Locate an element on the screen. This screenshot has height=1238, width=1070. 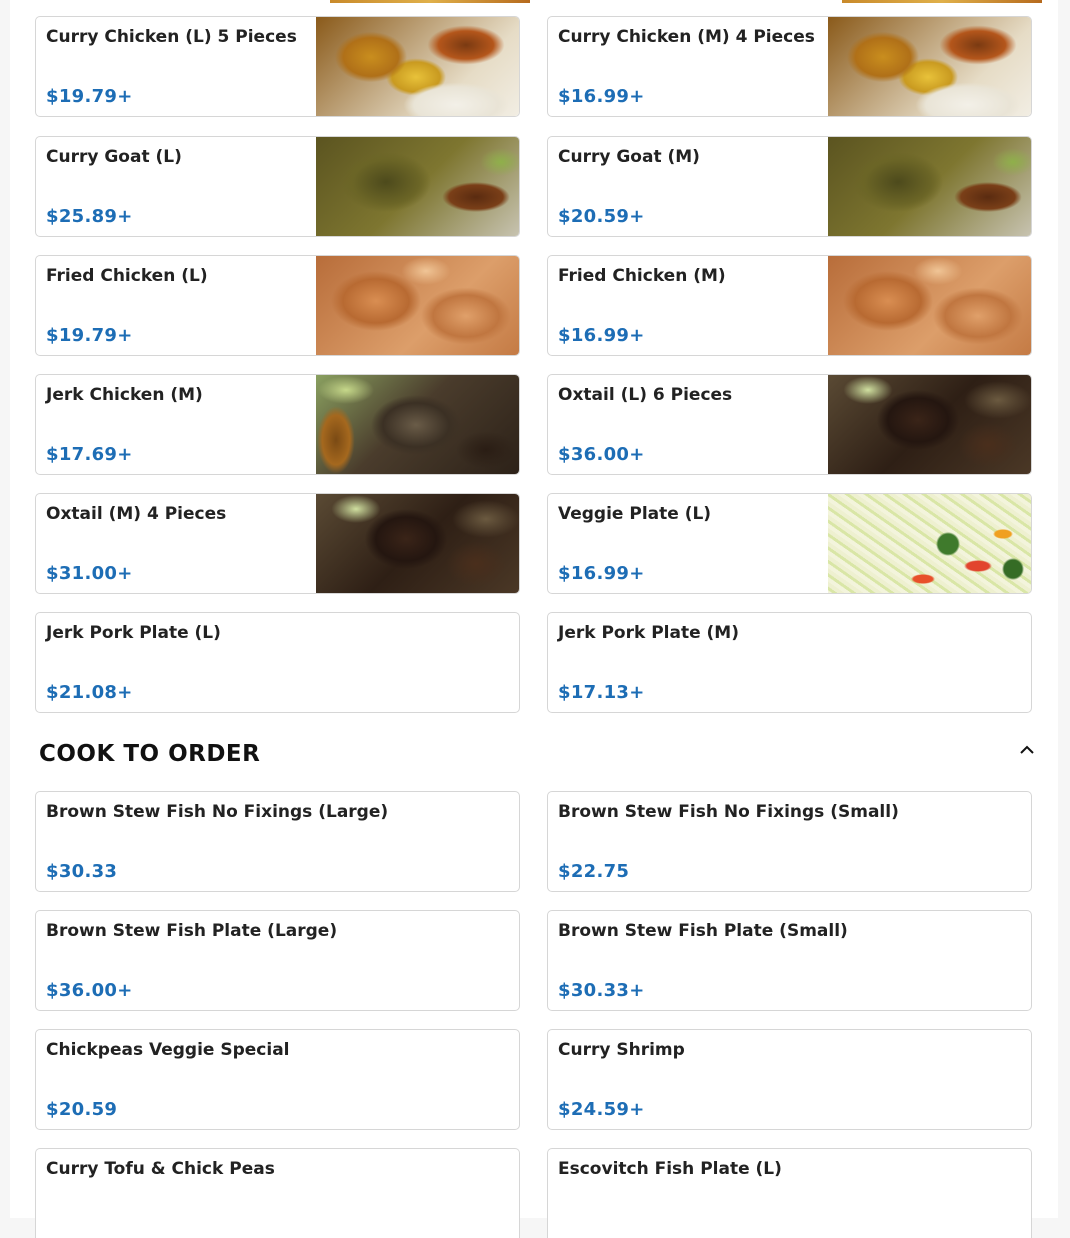
menu-item-card: Curry Chicken (L) 5 Pieces $19.79+ is located at coordinates (277, 66).